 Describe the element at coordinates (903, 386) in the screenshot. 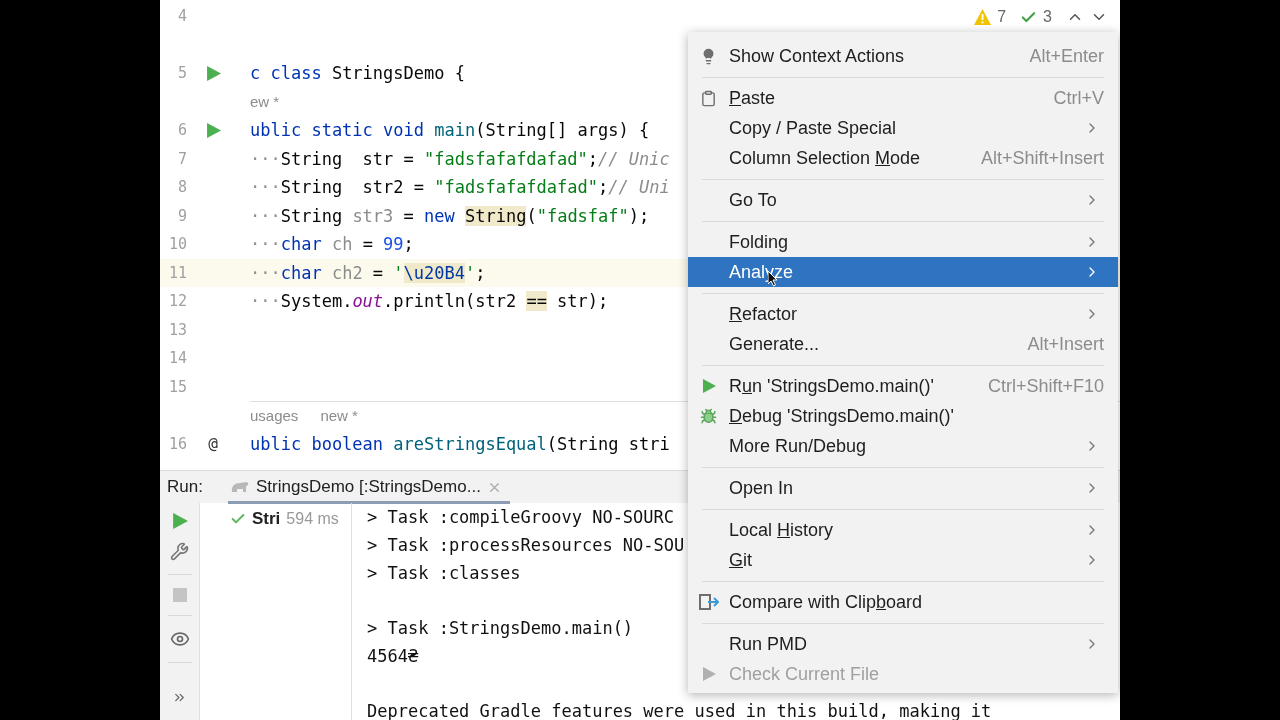

I see `menu-item: Run 'StringsDemo.main()' Ctrl+Shift+F10` at that location.